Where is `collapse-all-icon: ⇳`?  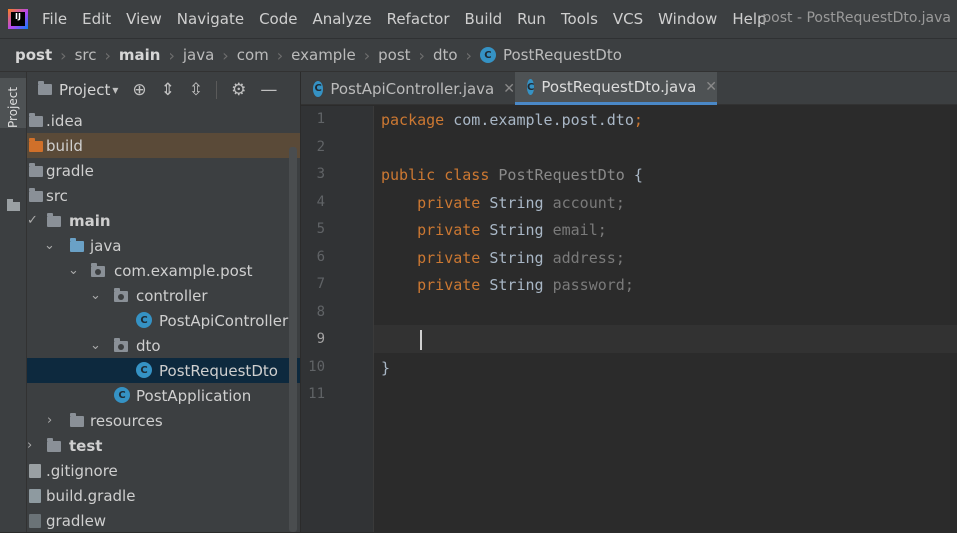 collapse-all-icon: ⇳ is located at coordinates (196, 90).